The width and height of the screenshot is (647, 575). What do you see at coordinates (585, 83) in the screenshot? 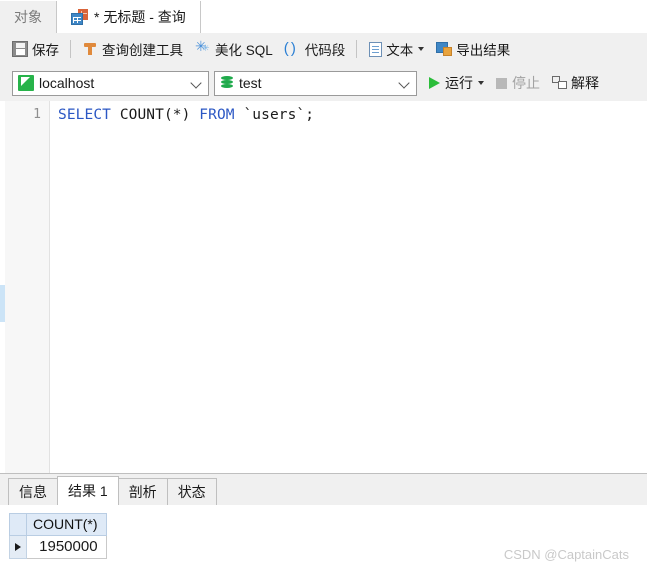
I see `explain-button-label: 解释` at bounding box center [585, 83].